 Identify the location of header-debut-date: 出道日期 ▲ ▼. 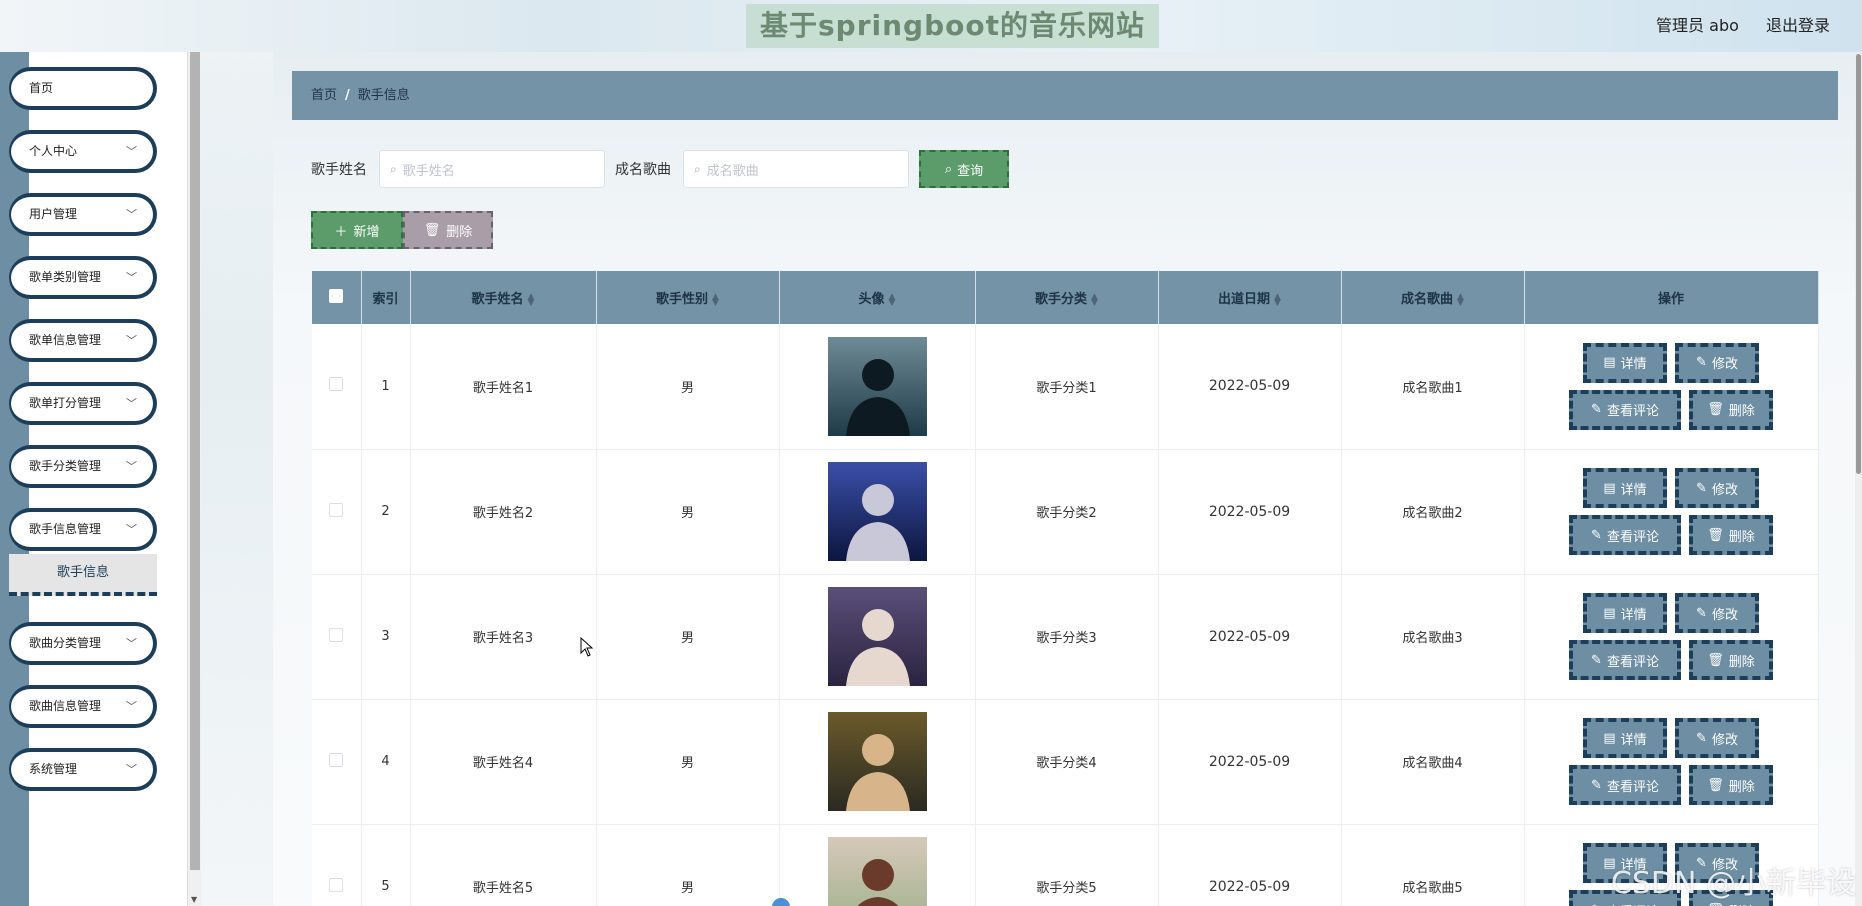
(1250, 297).